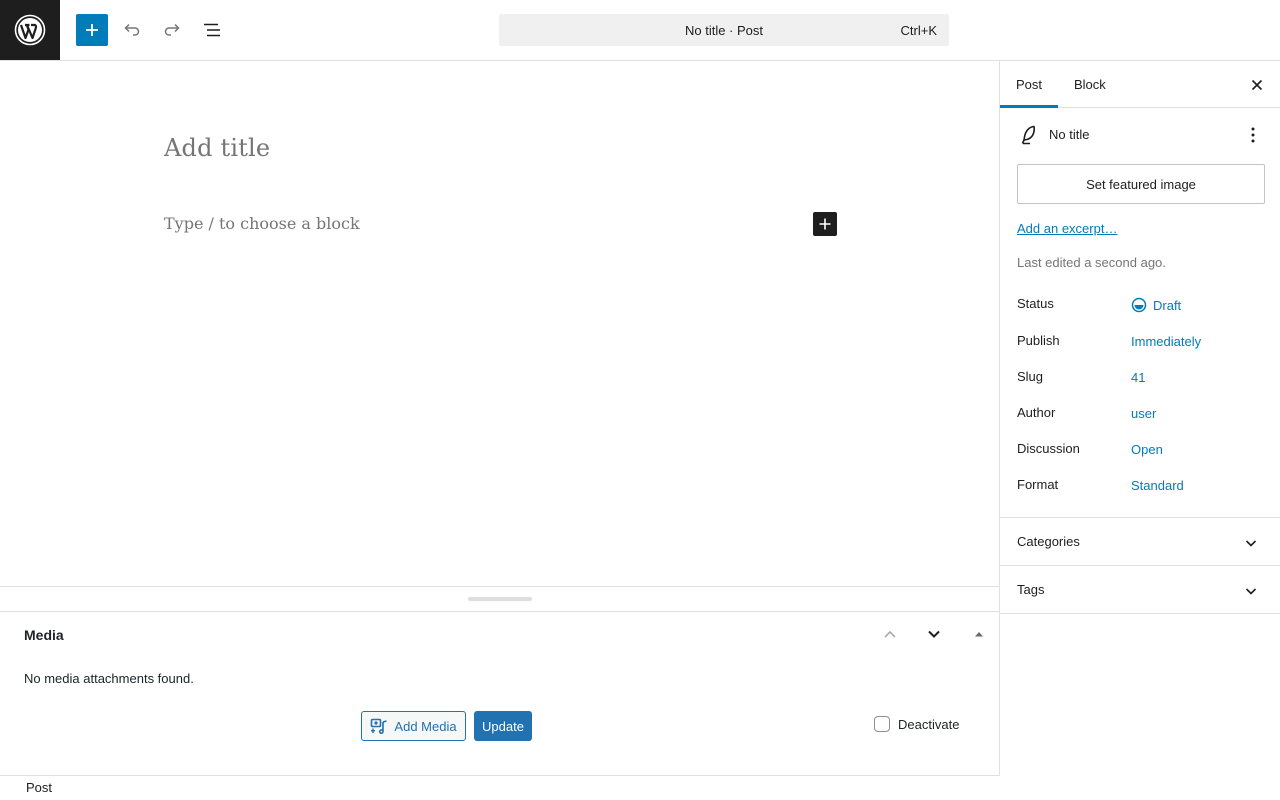  I want to click on panel-label: Tags, so click(1031, 589).